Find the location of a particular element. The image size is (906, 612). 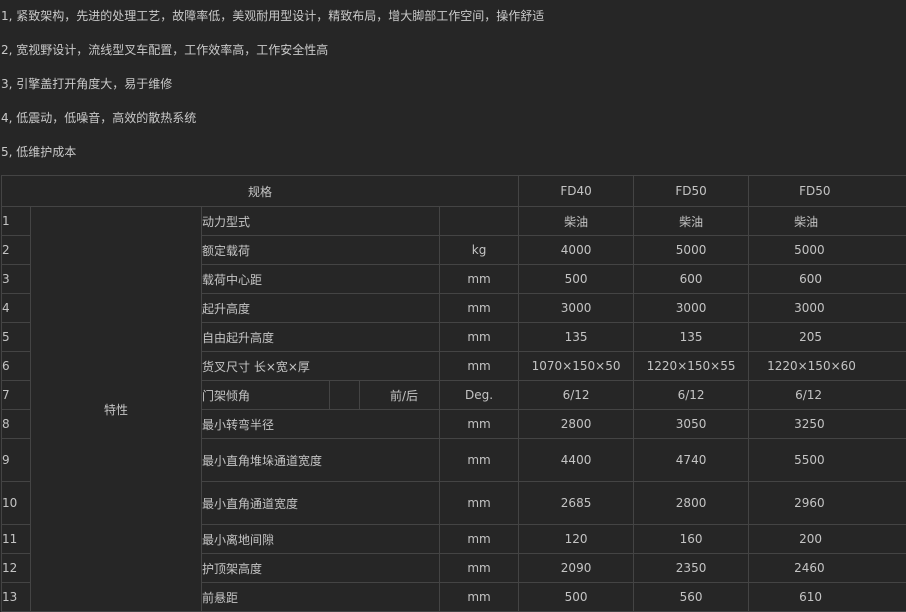

row-value: 200 is located at coordinates (827, 539).